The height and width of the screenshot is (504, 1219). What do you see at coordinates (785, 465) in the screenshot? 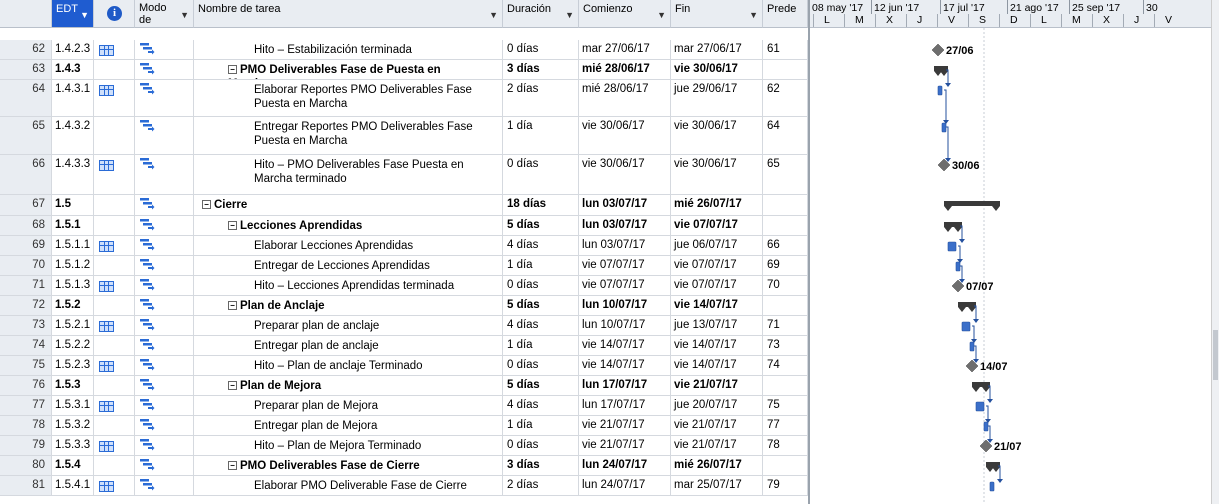
I see `predecessor-cell` at bounding box center [785, 465].